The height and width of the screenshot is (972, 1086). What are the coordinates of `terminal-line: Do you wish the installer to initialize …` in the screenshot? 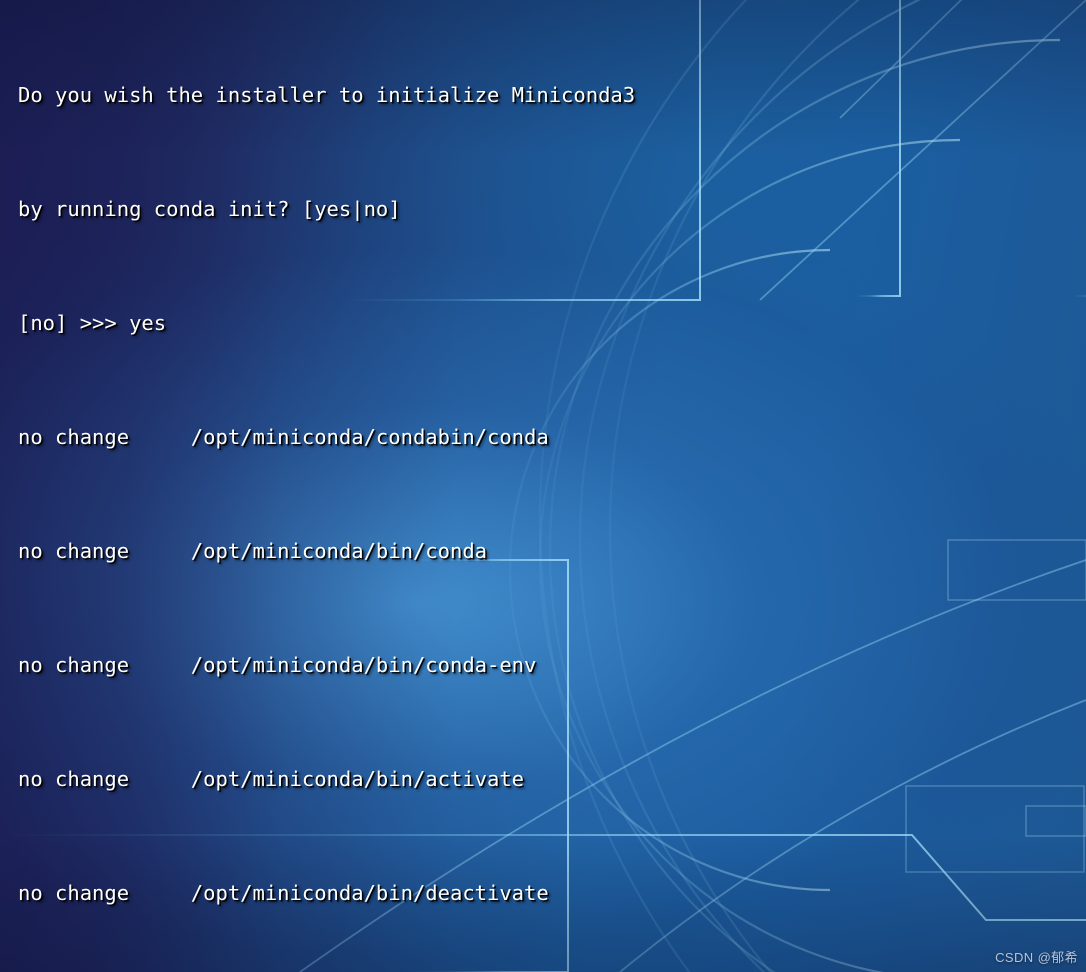 It's located at (327, 95).